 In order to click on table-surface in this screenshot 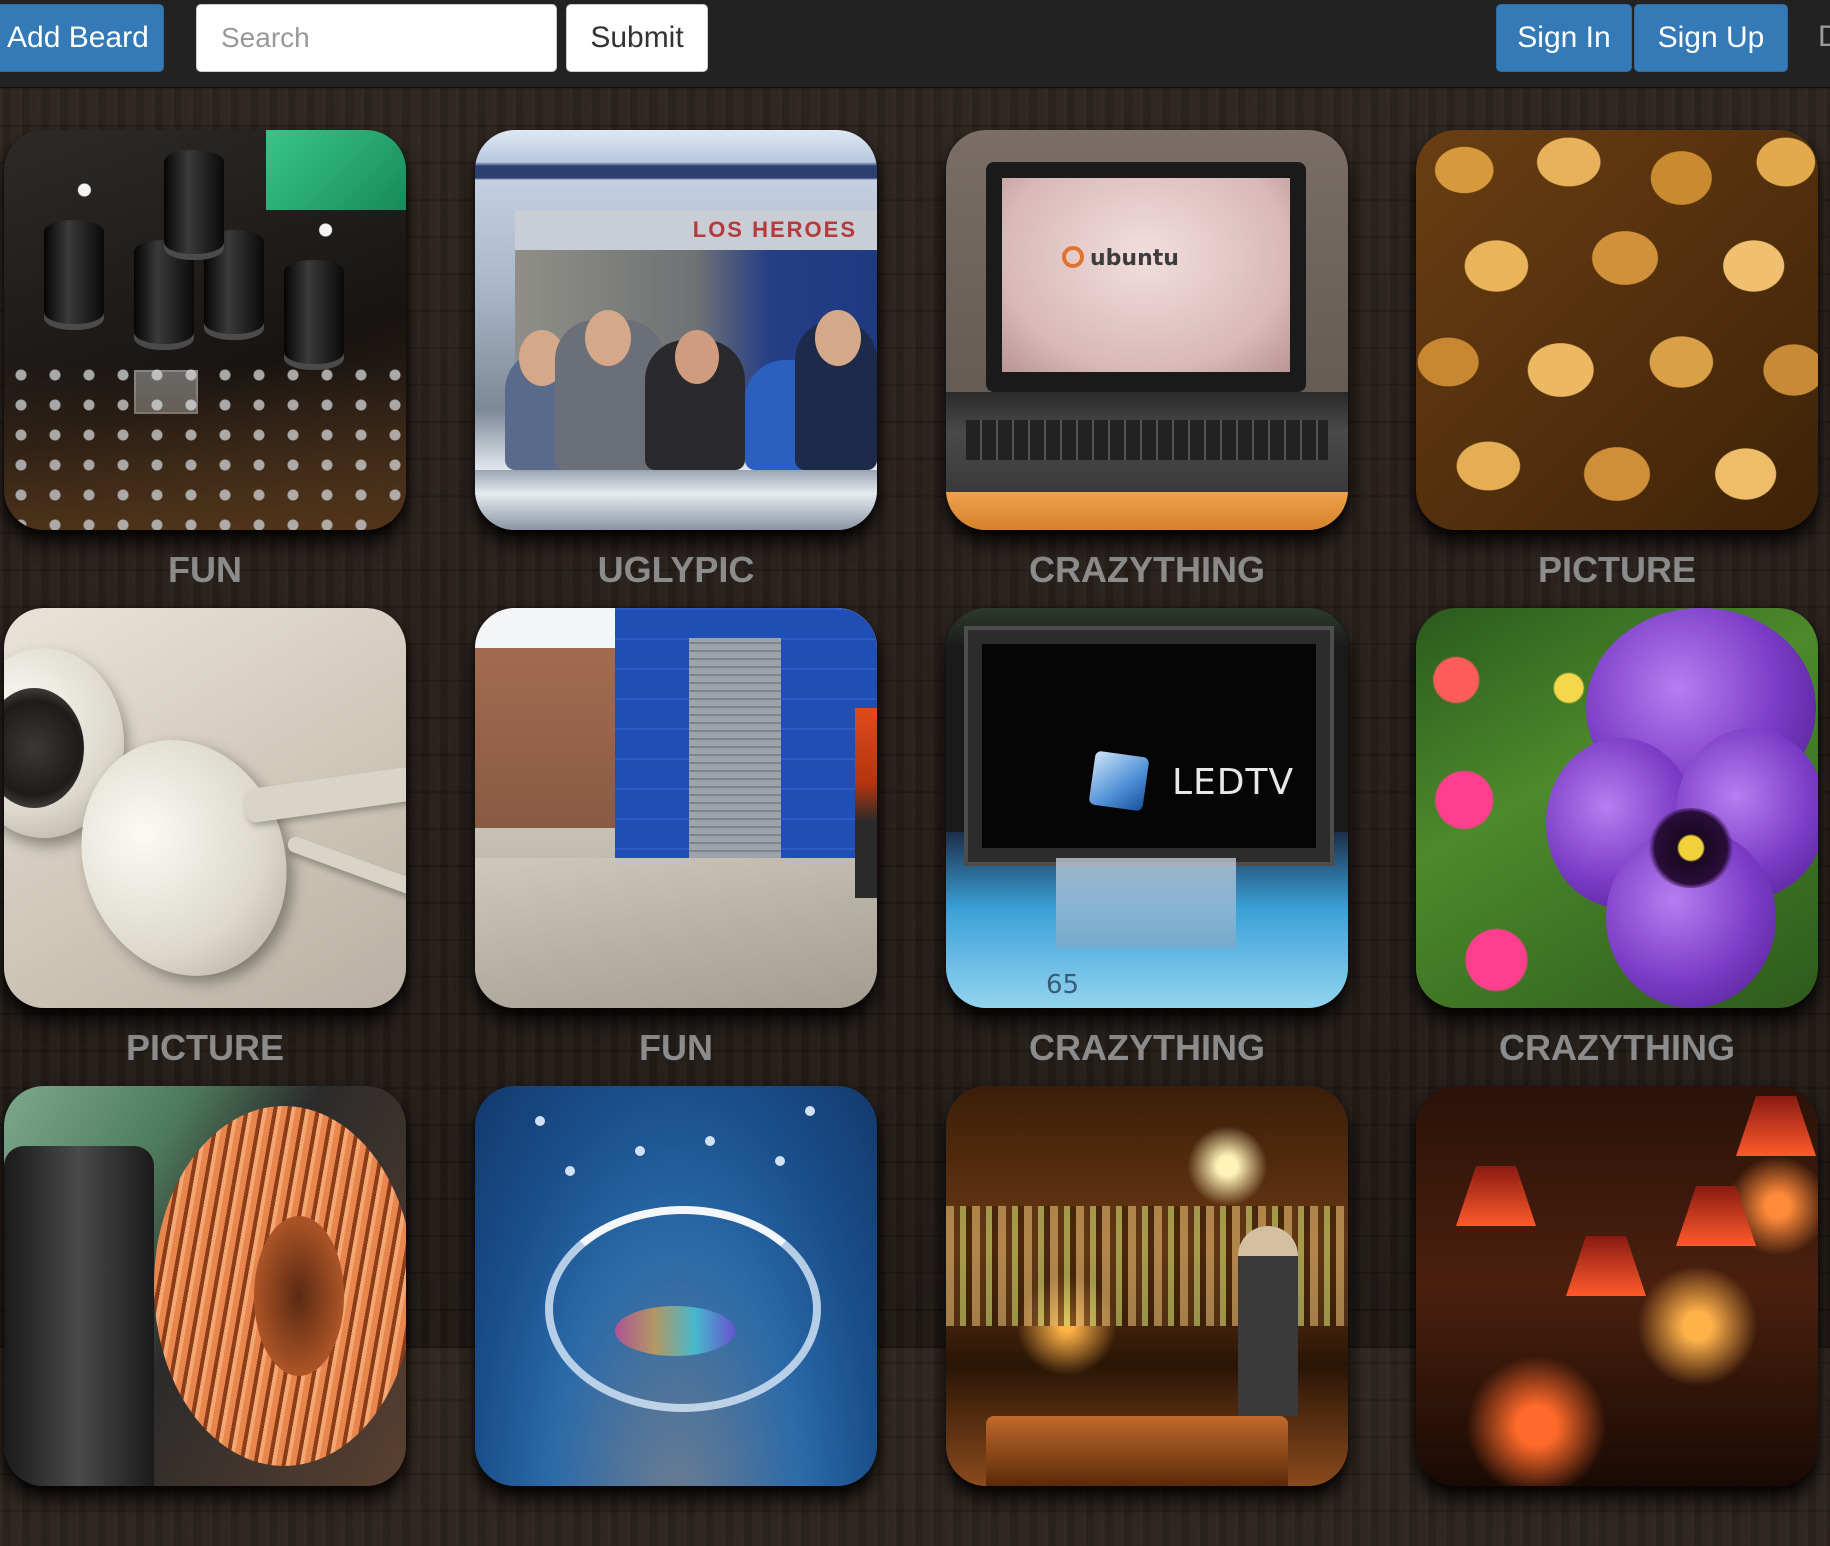, I will do `click(1147, 511)`.